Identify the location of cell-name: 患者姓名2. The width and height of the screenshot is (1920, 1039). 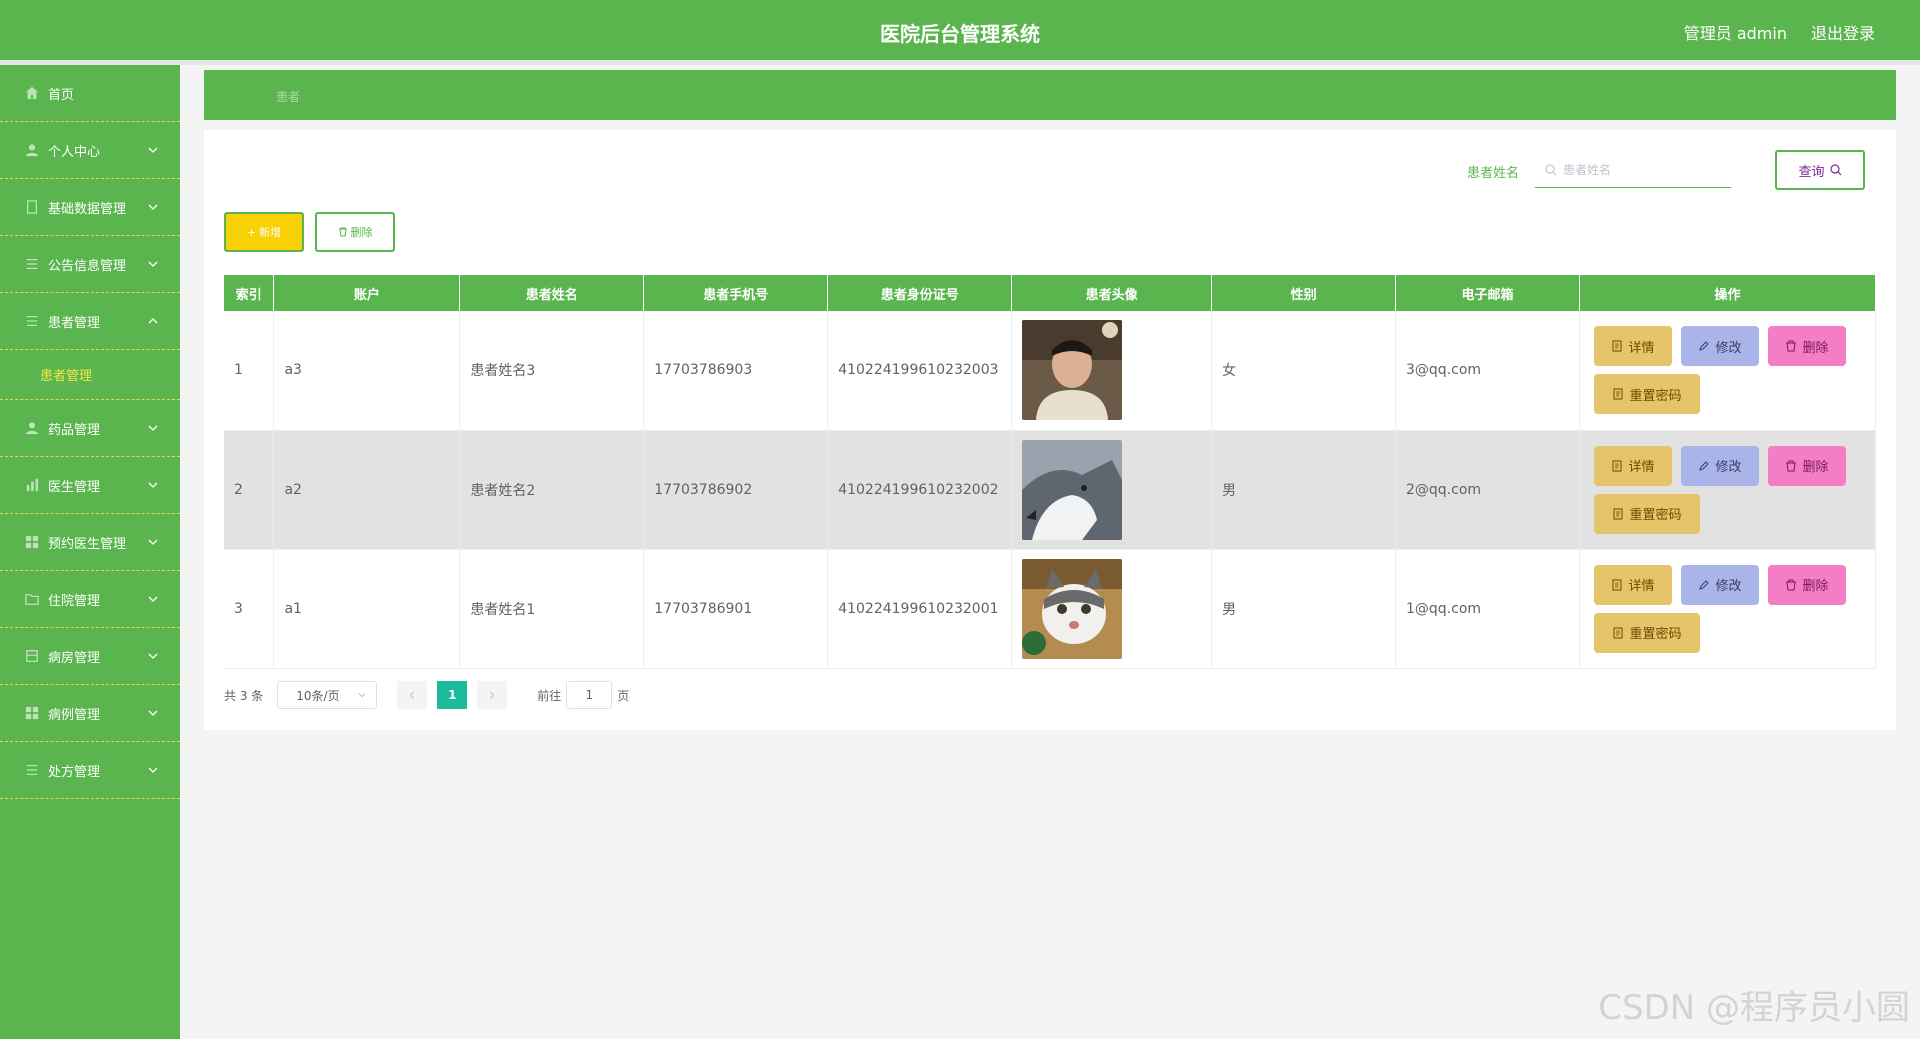
(552, 490).